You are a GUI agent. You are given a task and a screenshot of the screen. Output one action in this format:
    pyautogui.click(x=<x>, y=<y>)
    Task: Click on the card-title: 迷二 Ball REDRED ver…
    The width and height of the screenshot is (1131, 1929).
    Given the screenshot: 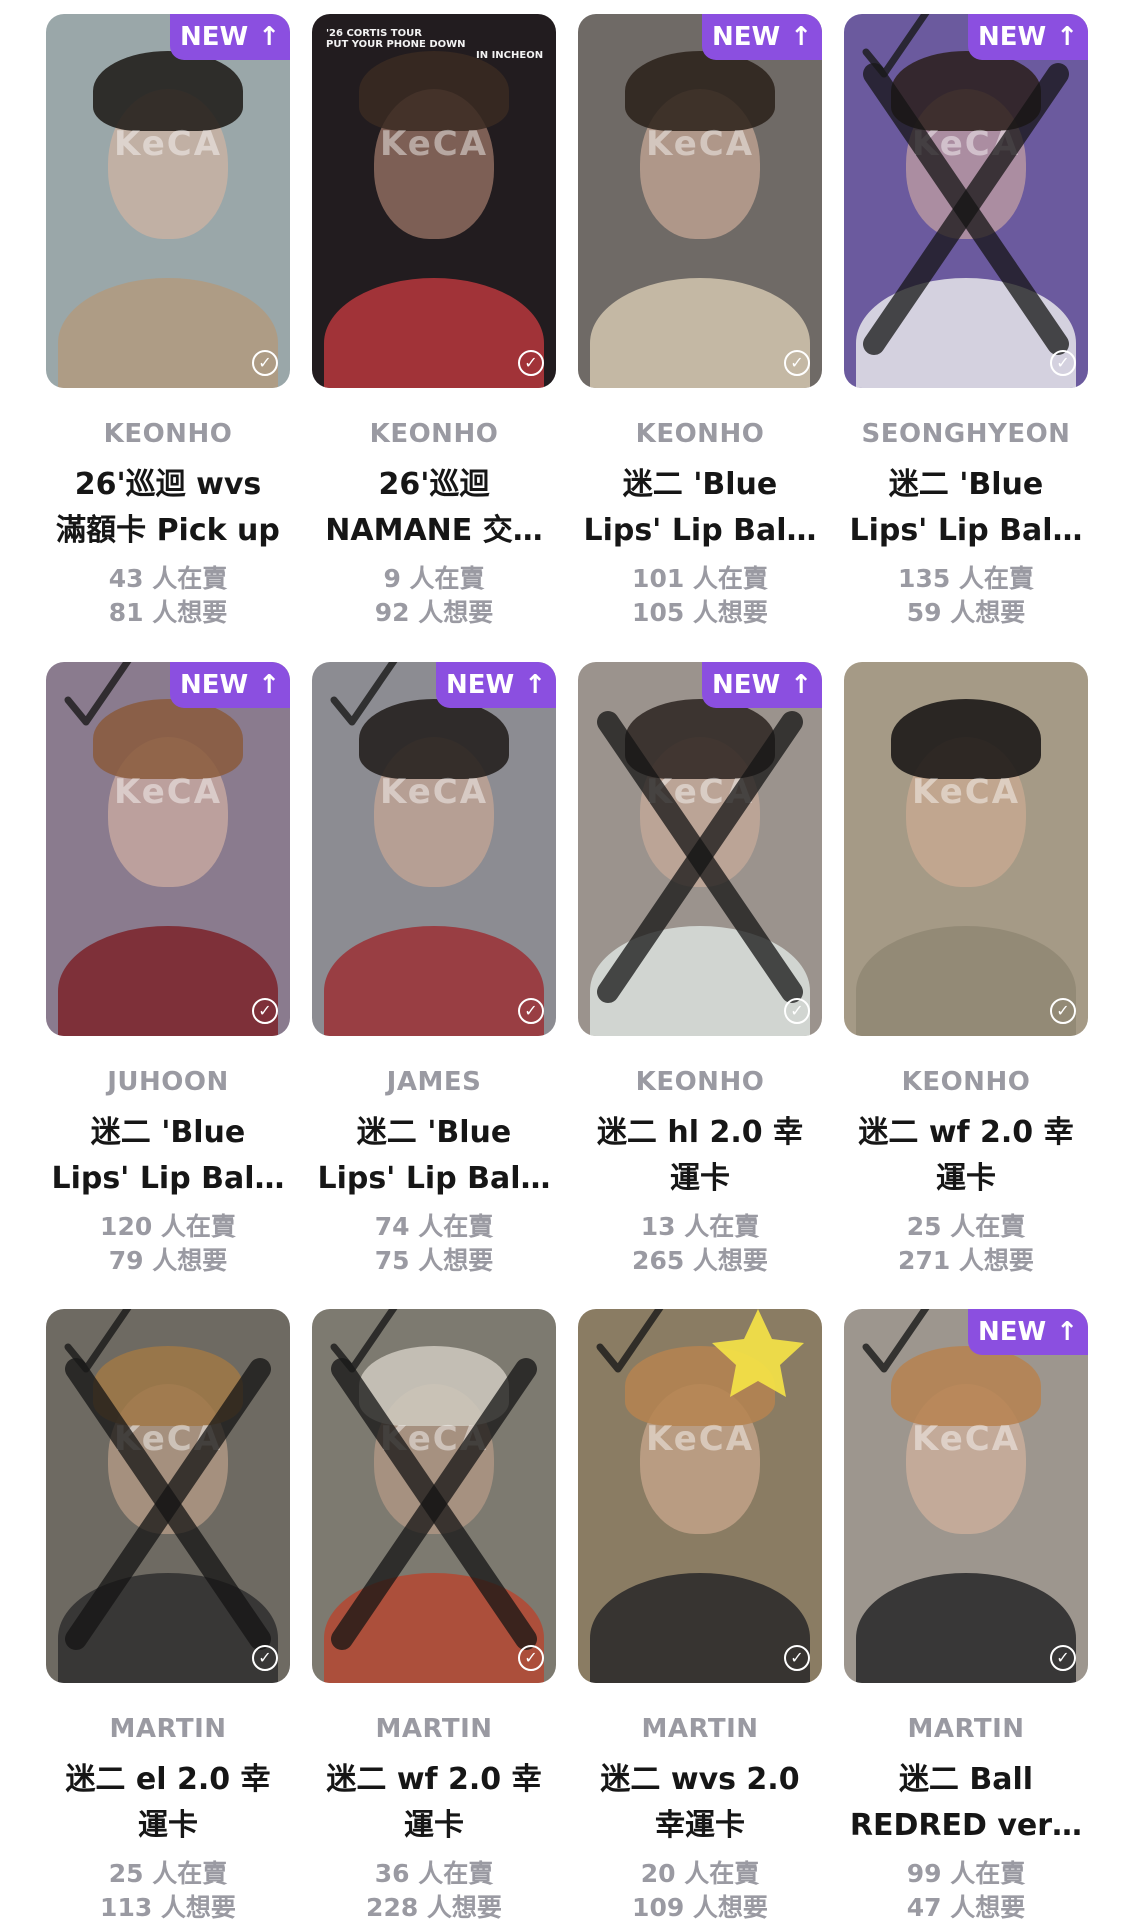 What is the action you would take?
    pyautogui.click(x=966, y=1803)
    